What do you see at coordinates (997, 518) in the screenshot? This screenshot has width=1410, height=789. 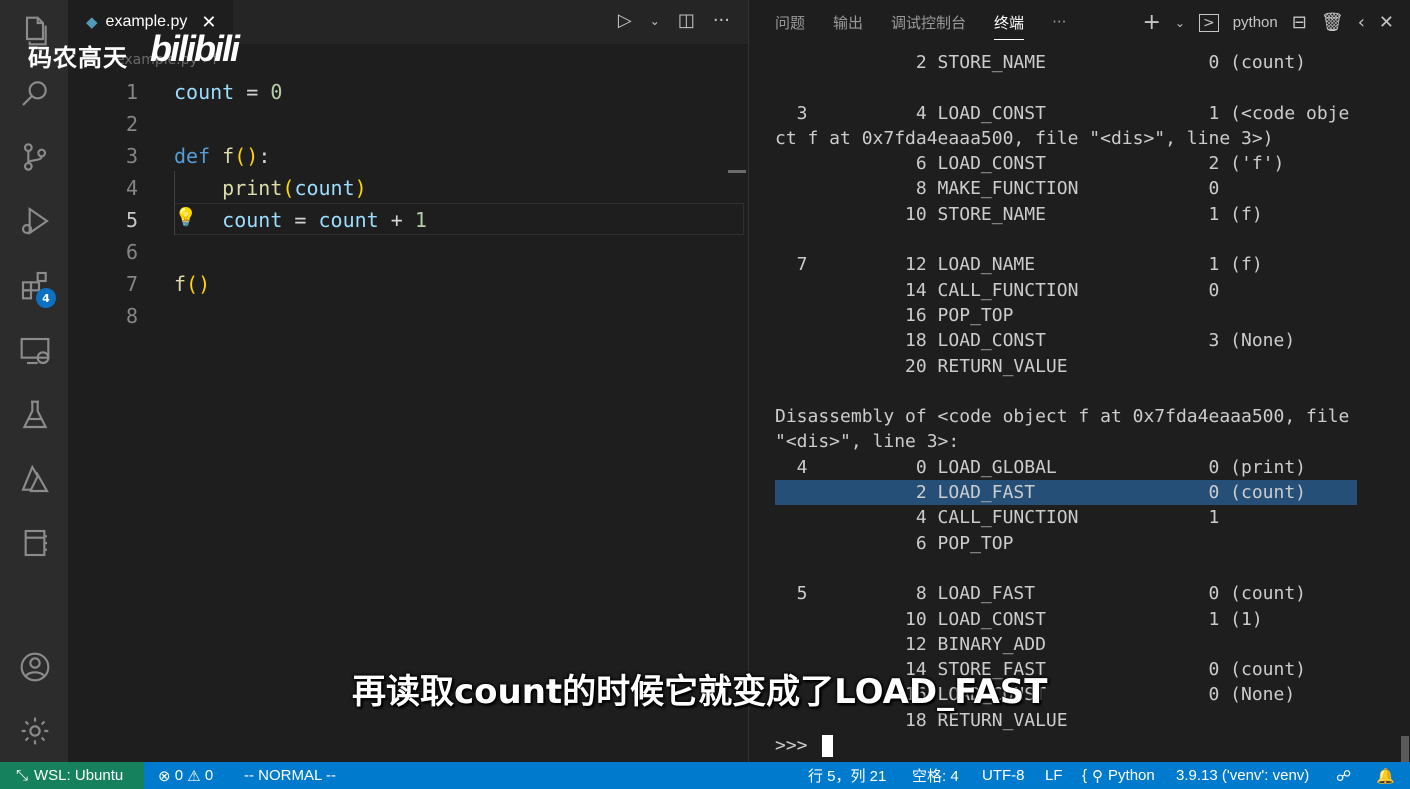 I see `terminal-line: 4 CALL_FUNCTION 1` at bounding box center [997, 518].